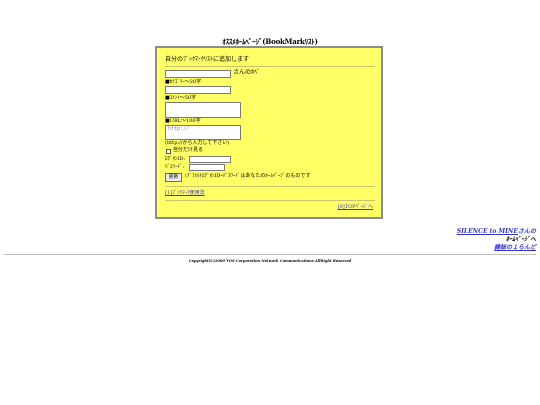 This screenshot has width=540, height=405. I want to click on login-id-label: ﾛｸﾞｵﾝID:, so click(175, 159).